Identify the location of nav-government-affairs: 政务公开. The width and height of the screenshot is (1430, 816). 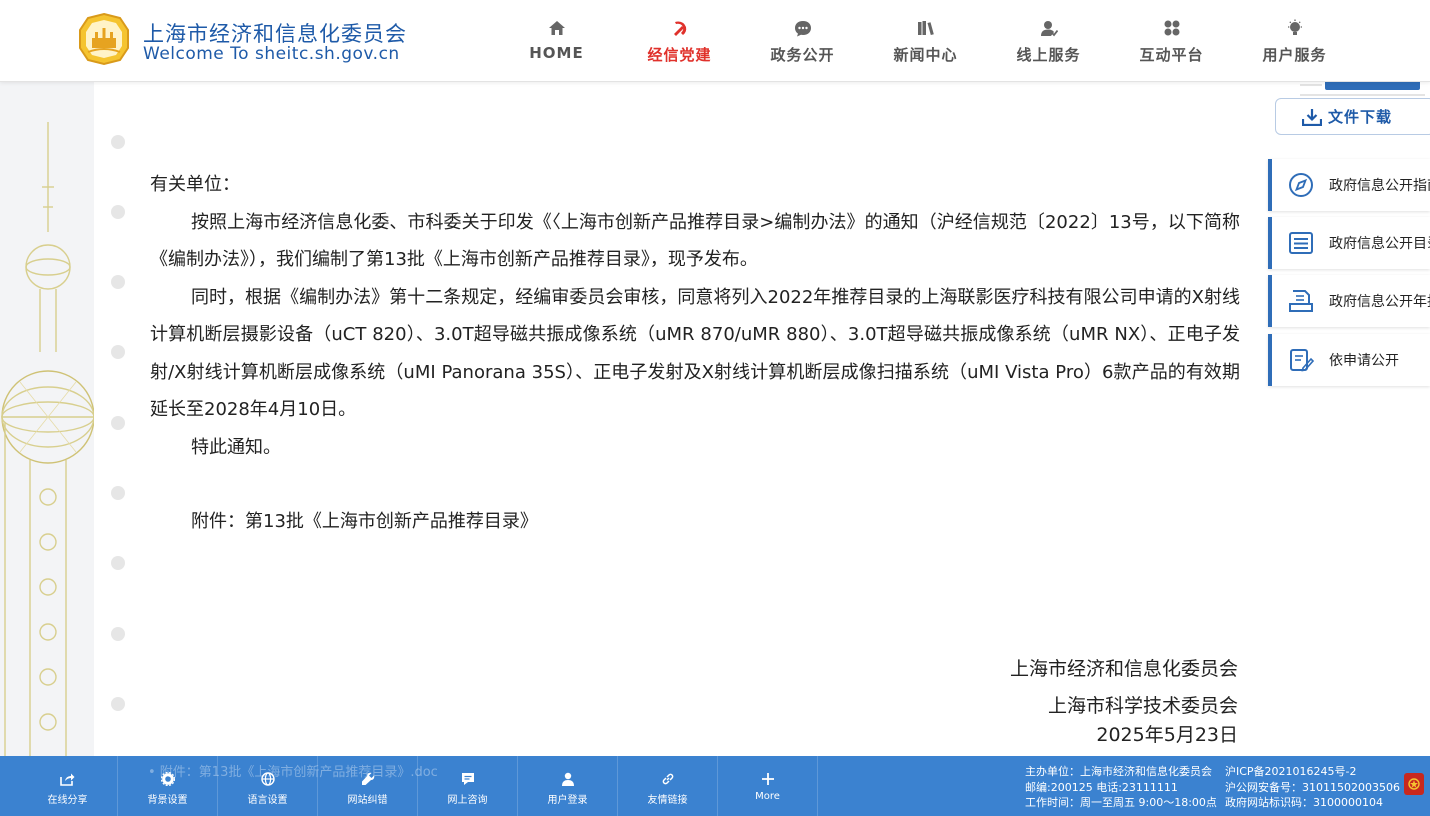
(802, 41).